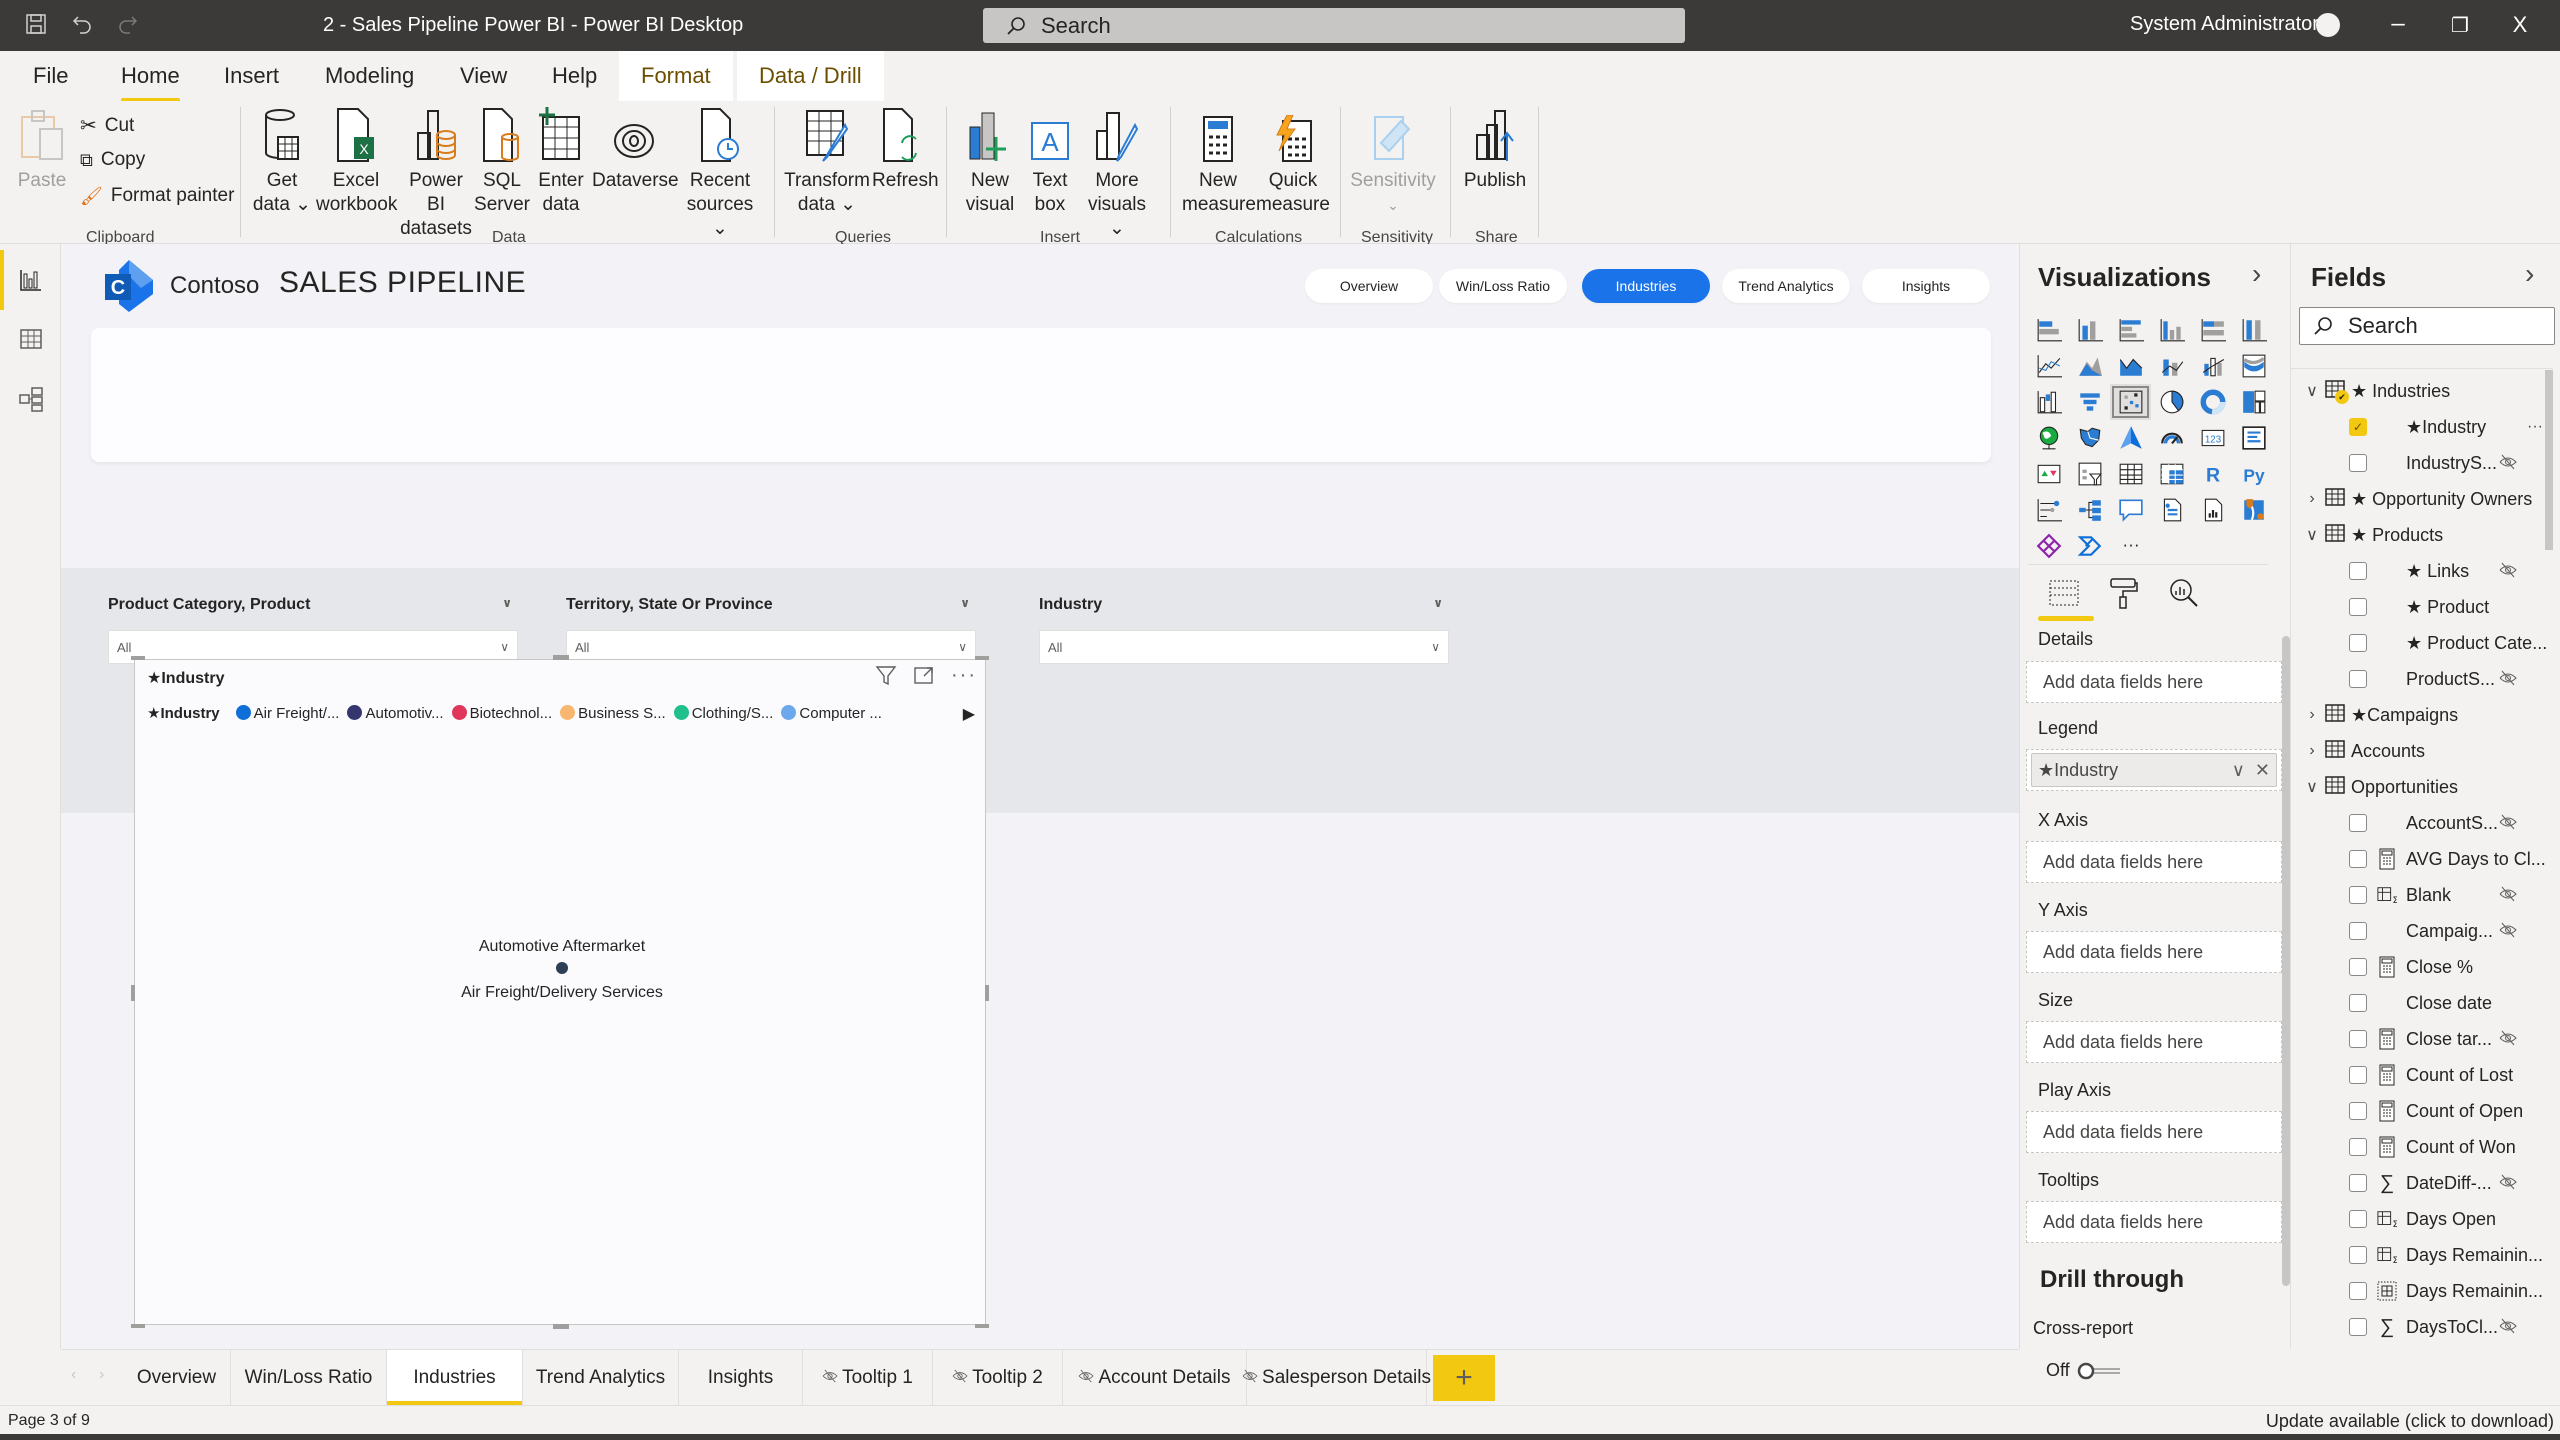 The image size is (2560, 1440). Describe the element at coordinates (2422, 535) in the screenshot. I see `field-table-products: ∨ ★ Products` at that location.